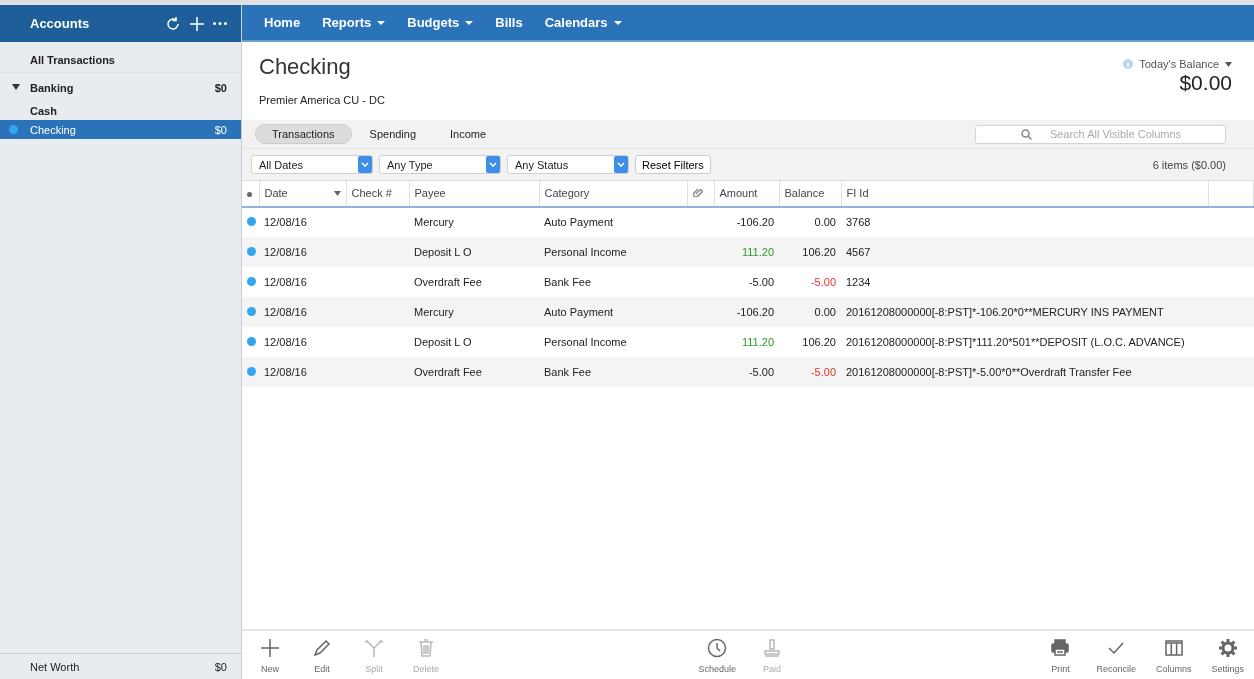 This screenshot has height=679, width=1254. Describe the element at coordinates (1116, 655) in the screenshot. I see `toolbar-button: Reconcile` at that location.